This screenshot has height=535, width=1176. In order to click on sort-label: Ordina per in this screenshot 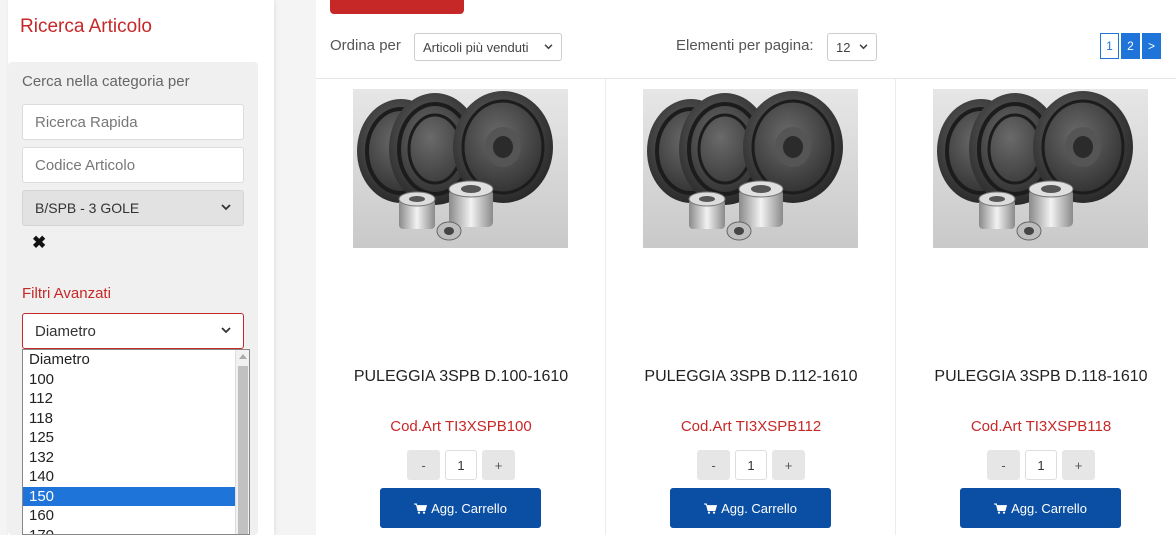, I will do `click(365, 45)`.